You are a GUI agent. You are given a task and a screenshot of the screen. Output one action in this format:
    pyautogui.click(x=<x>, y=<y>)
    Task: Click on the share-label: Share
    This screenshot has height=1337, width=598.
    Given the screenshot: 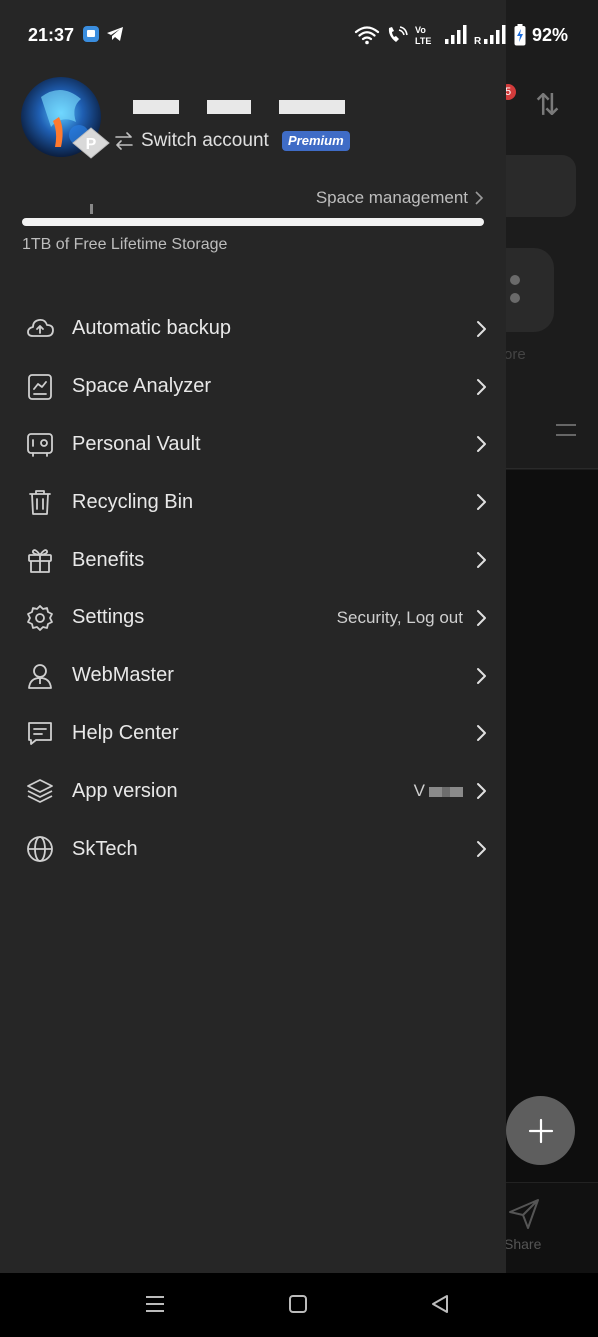 What is the action you would take?
    pyautogui.click(x=523, y=1244)
    